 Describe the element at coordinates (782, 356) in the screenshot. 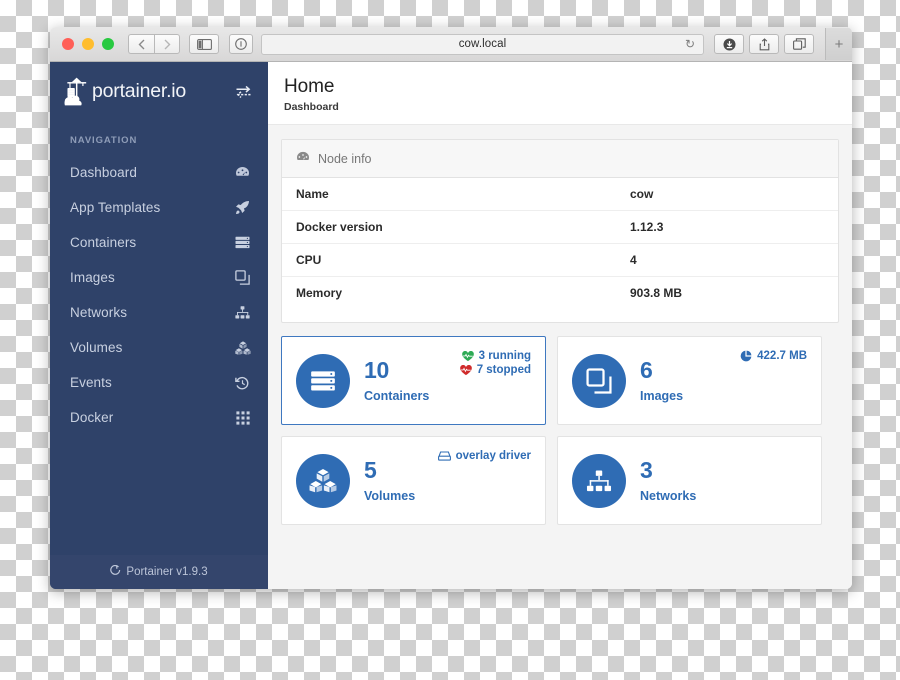

I see `images-size-label: 422.7 MB` at that location.